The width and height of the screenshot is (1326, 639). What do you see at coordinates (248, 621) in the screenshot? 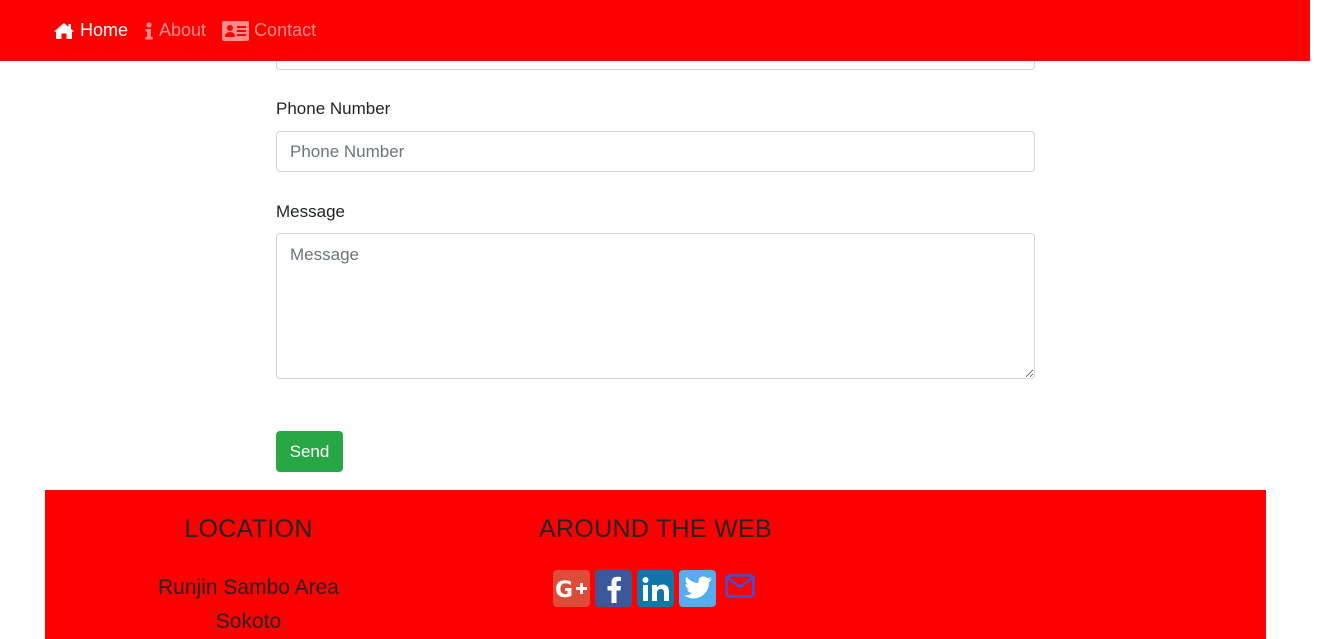
I see `address-line-2: Sokoto` at bounding box center [248, 621].